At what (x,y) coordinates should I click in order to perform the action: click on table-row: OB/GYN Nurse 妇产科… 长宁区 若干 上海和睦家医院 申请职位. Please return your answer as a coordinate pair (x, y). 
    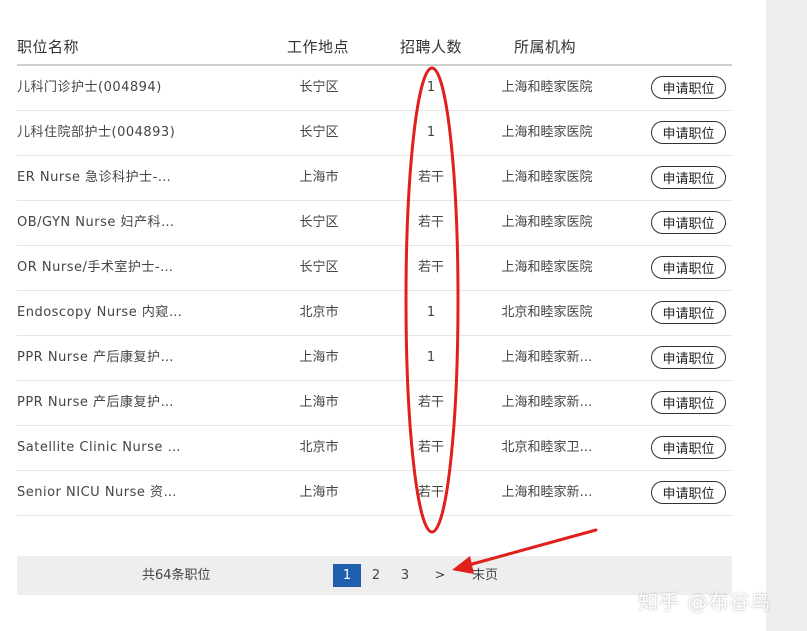
    Looking at the image, I should click on (374, 223).